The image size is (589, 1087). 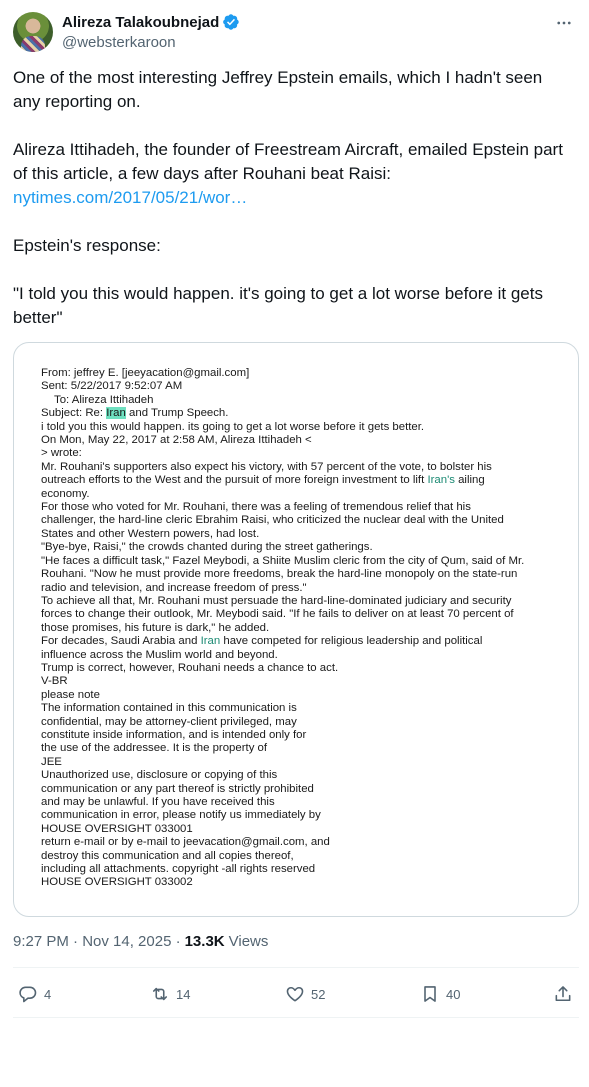 I want to click on reply-icon, so click(x=28, y=994).